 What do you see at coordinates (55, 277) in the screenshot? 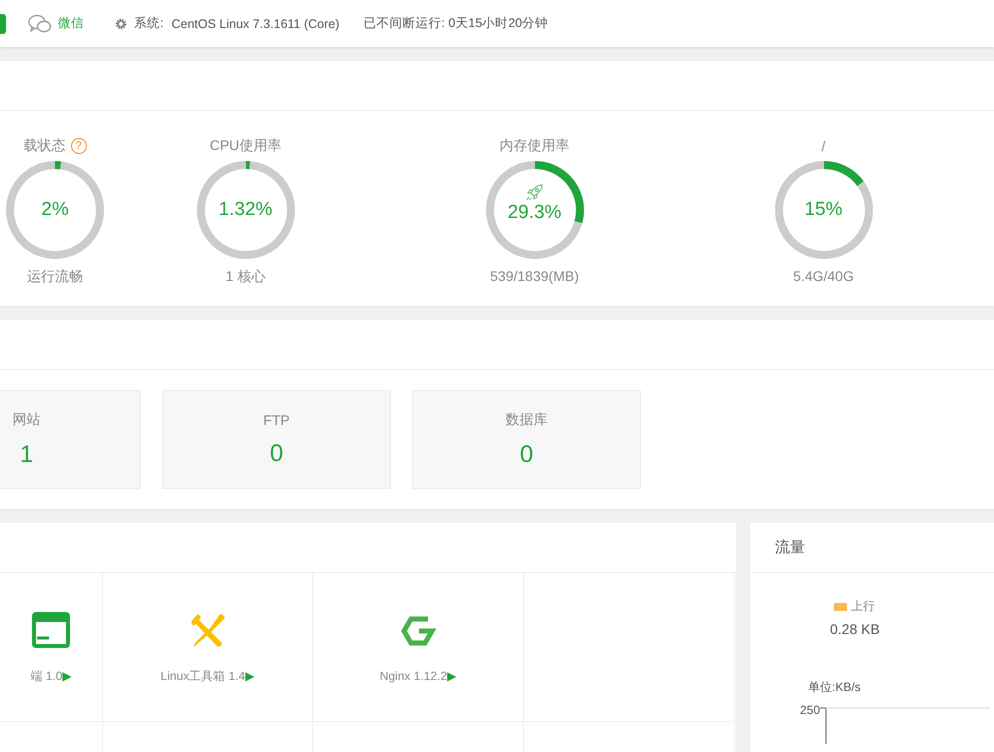
I see `gauge-caption: 运行流畅` at bounding box center [55, 277].